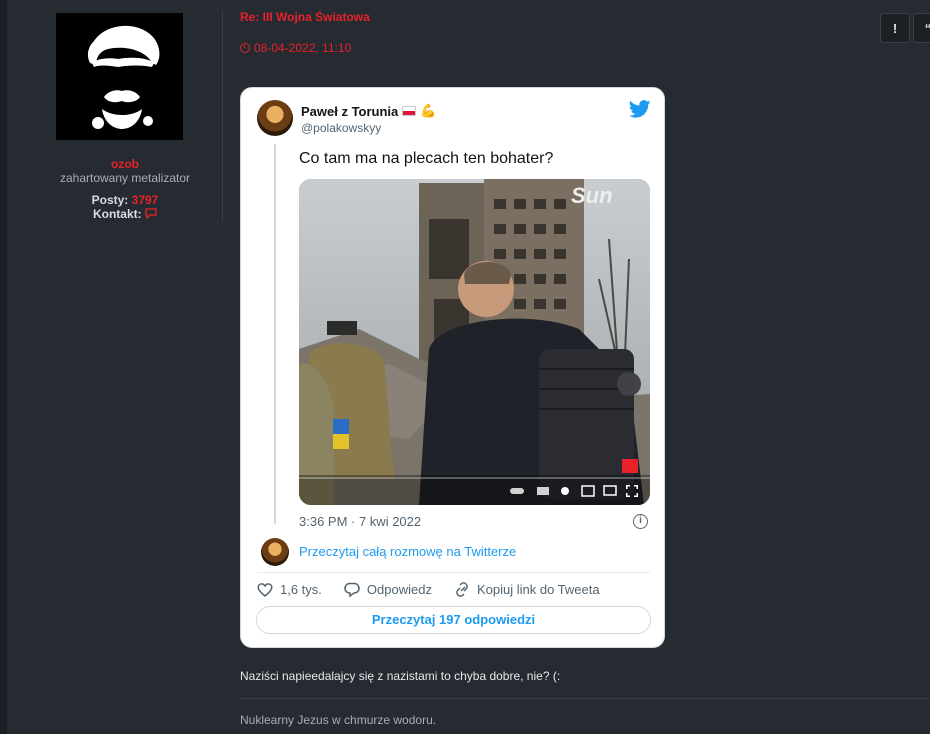  What do you see at coordinates (275, 334) in the screenshot?
I see `thread-line` at bounding box center [275, 334].